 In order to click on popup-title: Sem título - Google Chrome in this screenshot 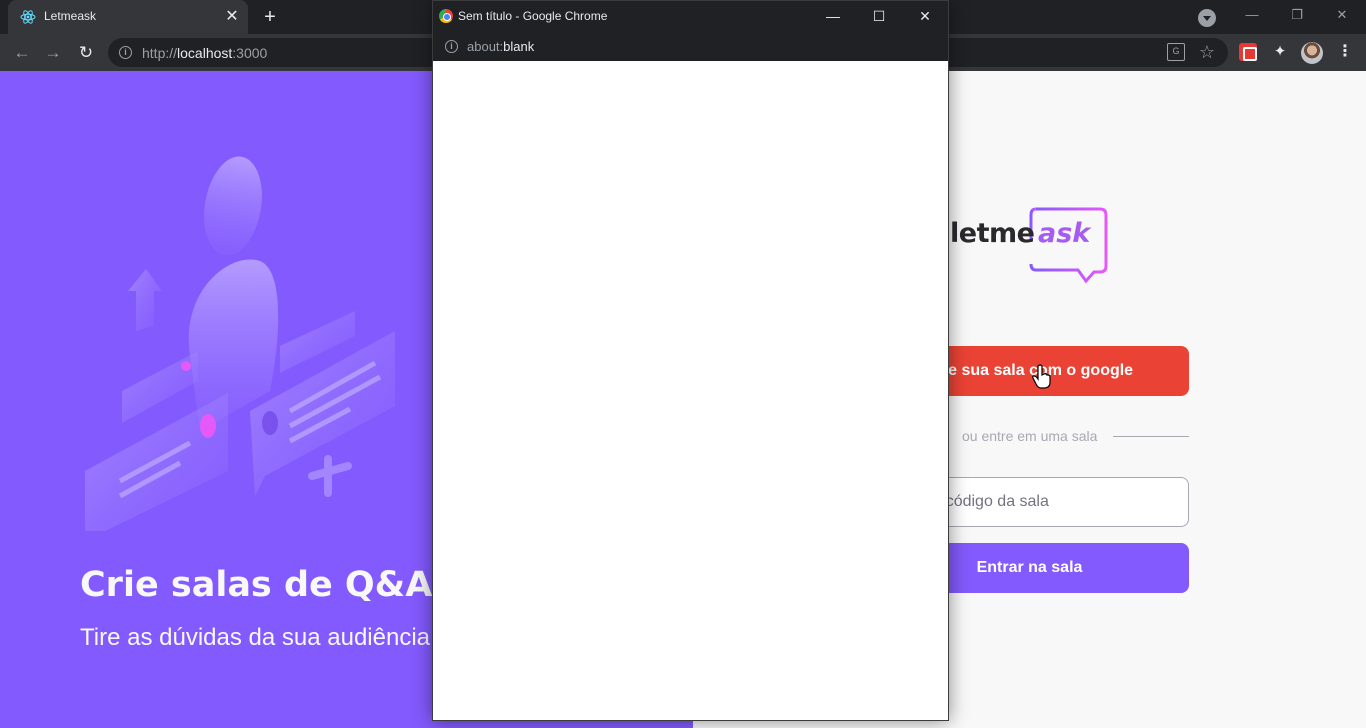, I will do `click(533, 16)`.